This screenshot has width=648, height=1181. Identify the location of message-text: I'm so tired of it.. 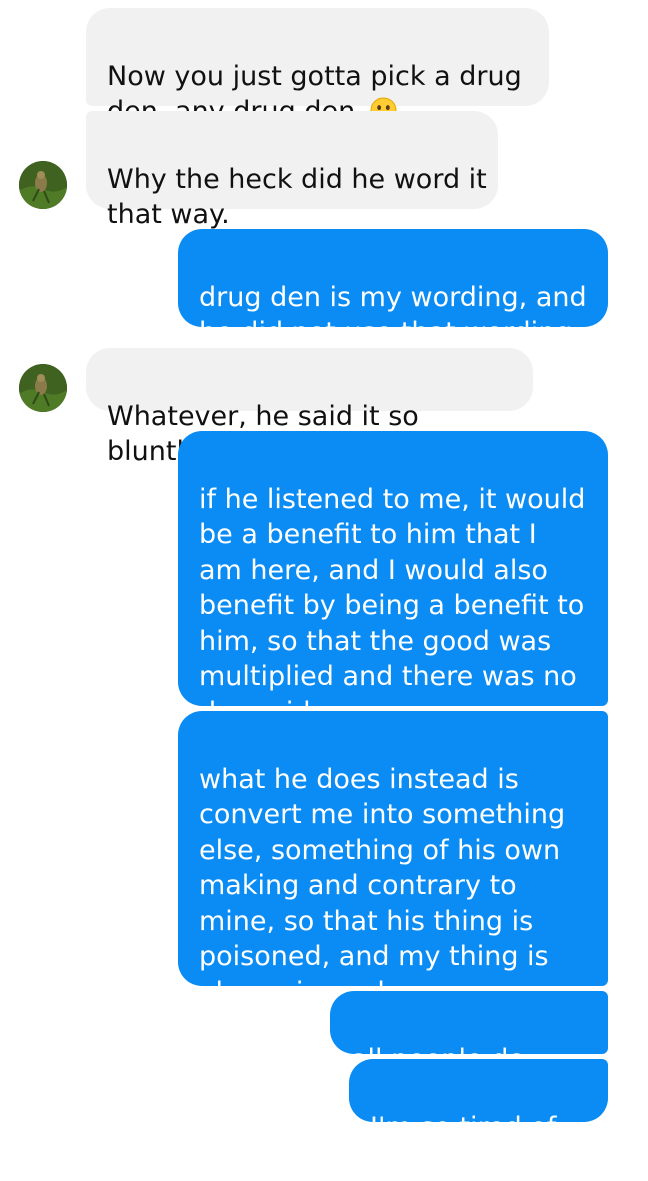
(463, 1145).